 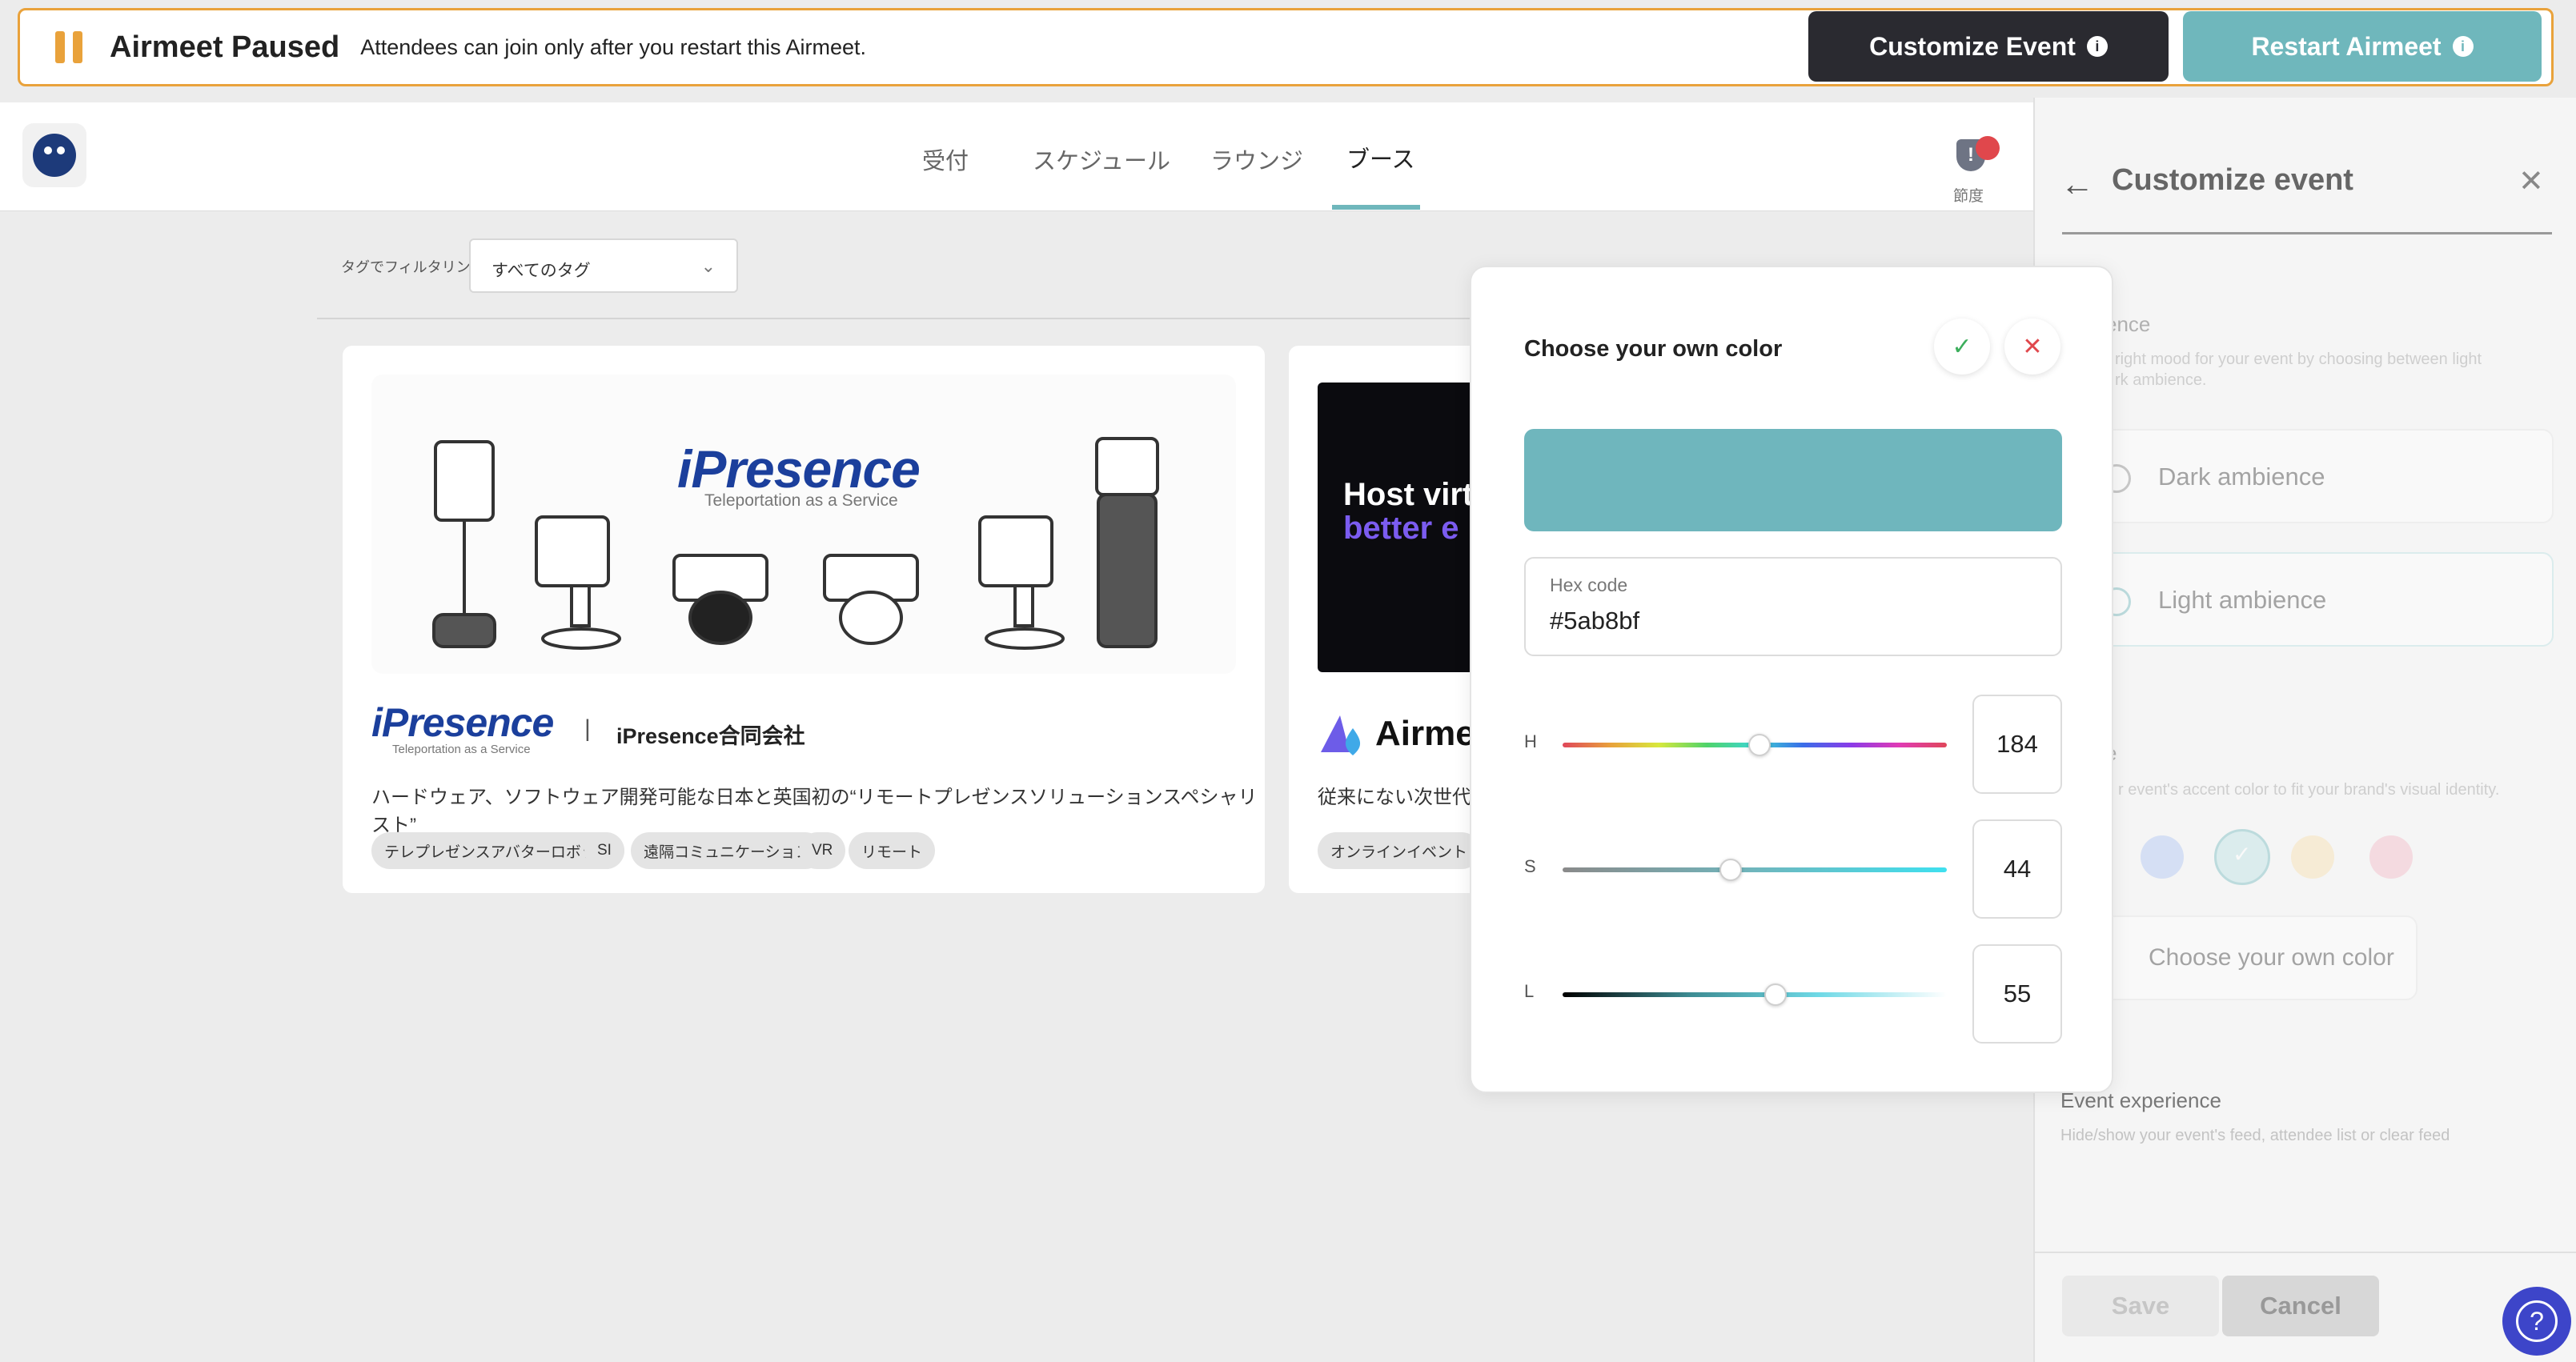 What do you see at coordinates (1531, 741) in the screenshot?
I see `hue-label: H` at bounding box center [1531, 741].